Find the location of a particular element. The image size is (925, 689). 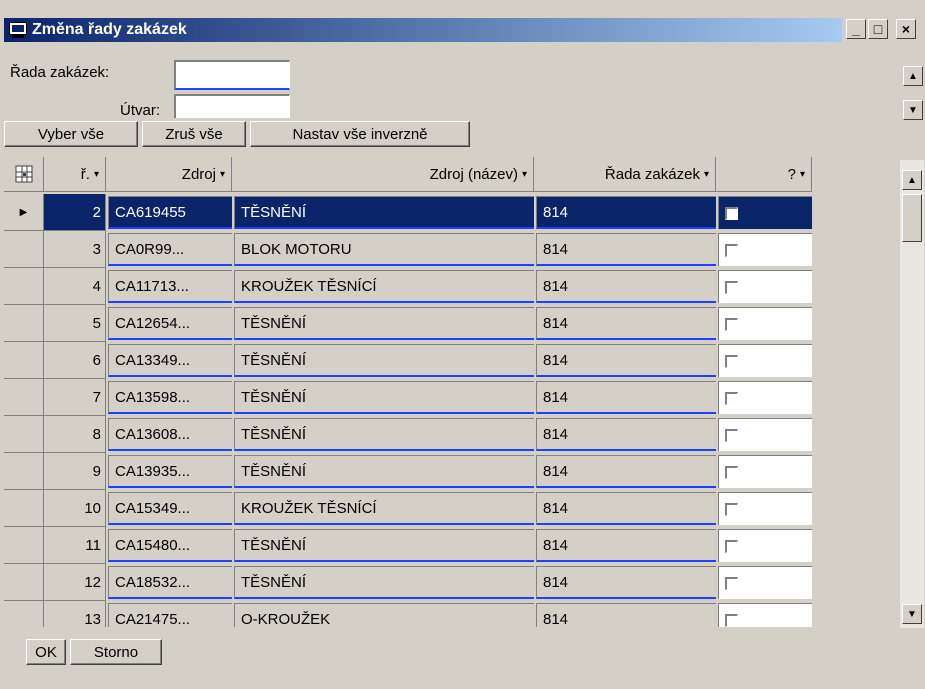

close-button: × is located at coordinates (906, 29).